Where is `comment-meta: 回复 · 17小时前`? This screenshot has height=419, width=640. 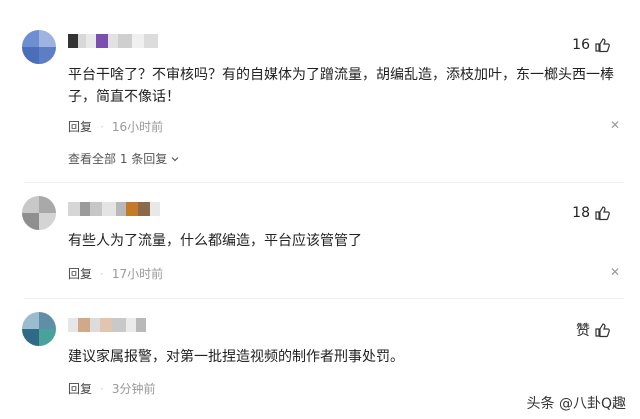
comment-meta: 回复 · 17小时前 is located at coordinates (115, 273).